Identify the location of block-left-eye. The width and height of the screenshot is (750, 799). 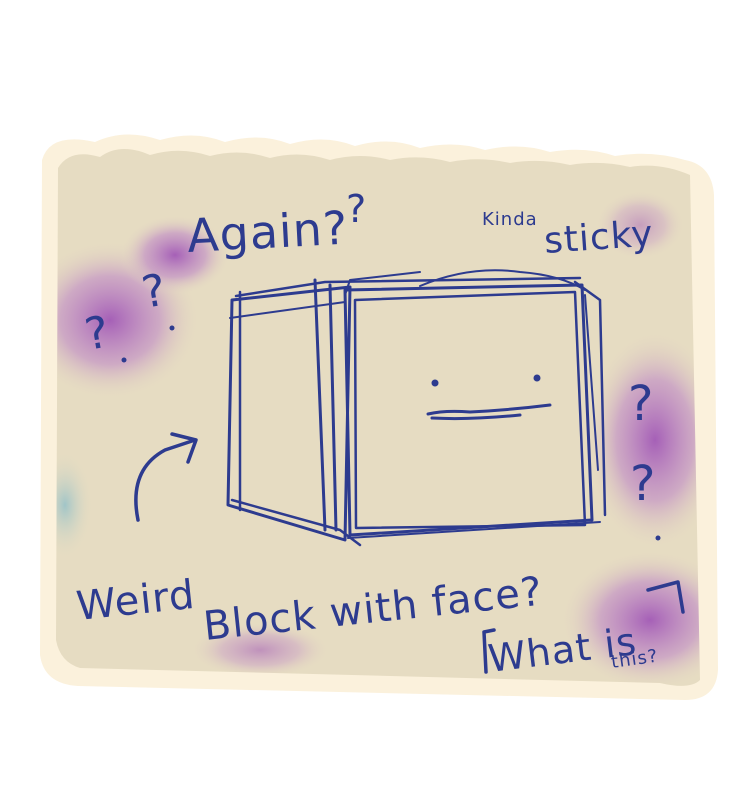
(435, 383).